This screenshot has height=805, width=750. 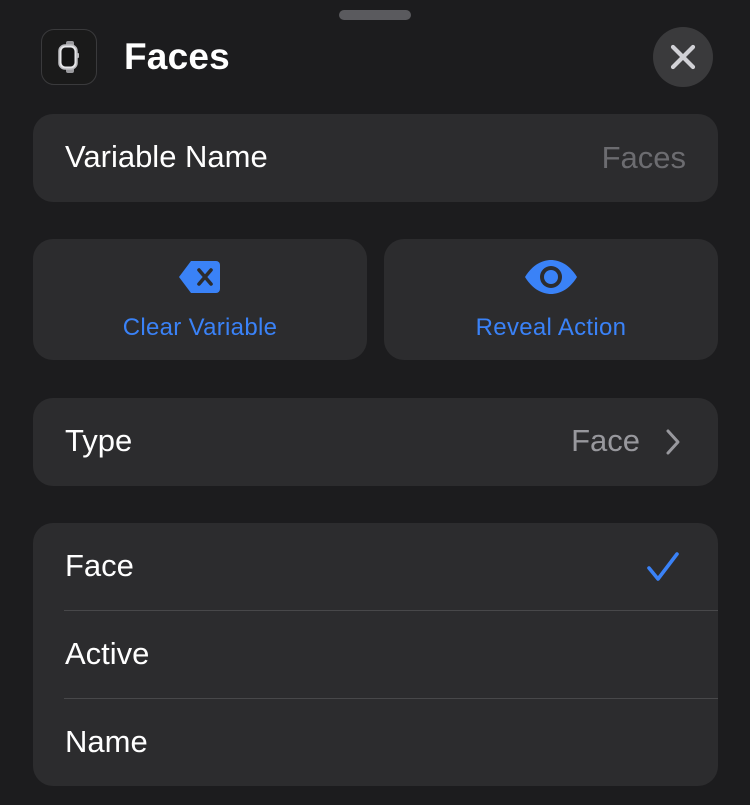 What do you see at coordinates (663, 566) in the screenshot?
I see `checkmark-icon` at bounding box center [663, 566].